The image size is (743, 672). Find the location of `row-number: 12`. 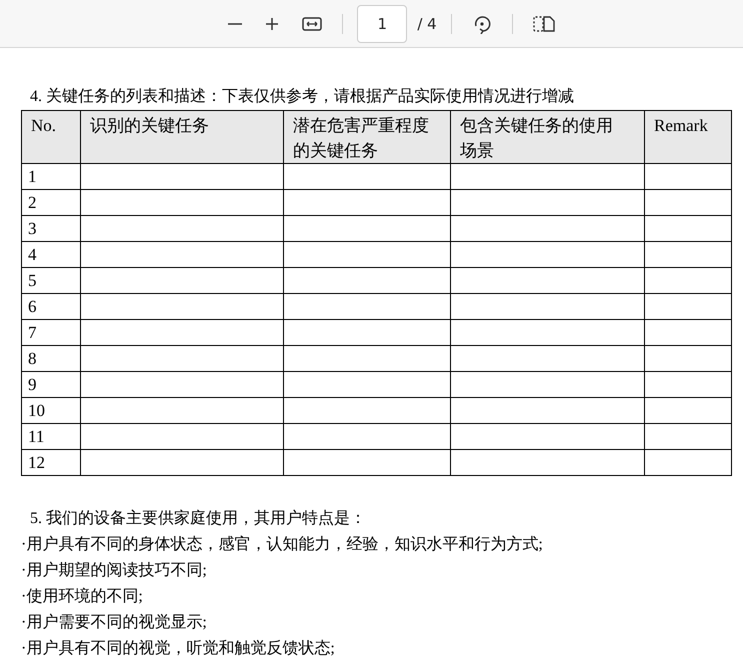

row-number: 12 is located at coordinates (51, 463).